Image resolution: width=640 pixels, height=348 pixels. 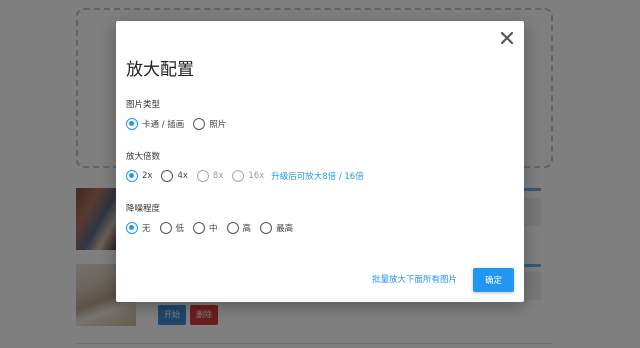 I want to click on denoise-label: 降噪程度, so click(x=143, y=209).